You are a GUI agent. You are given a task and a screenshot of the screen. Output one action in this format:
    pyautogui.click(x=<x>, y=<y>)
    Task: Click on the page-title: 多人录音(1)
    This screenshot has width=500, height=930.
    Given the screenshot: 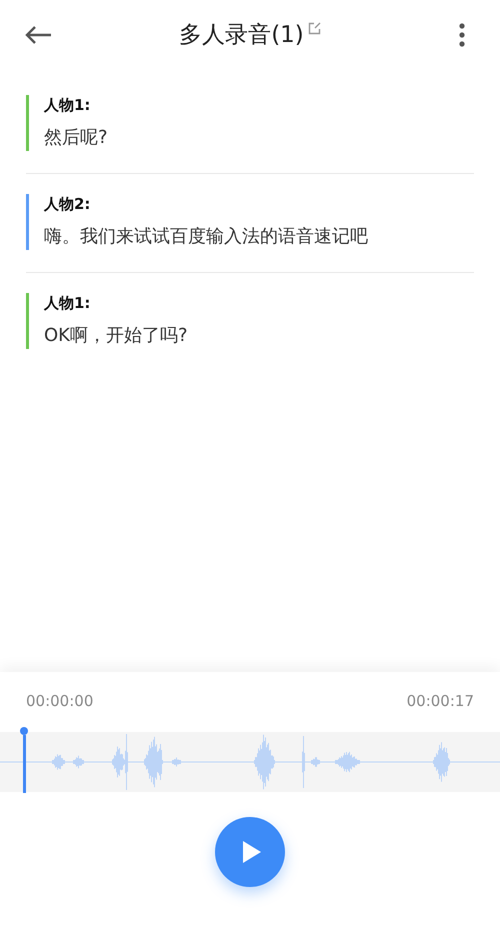 What is the action you would take?
    pyautogui.click(x=241, y=35)
    